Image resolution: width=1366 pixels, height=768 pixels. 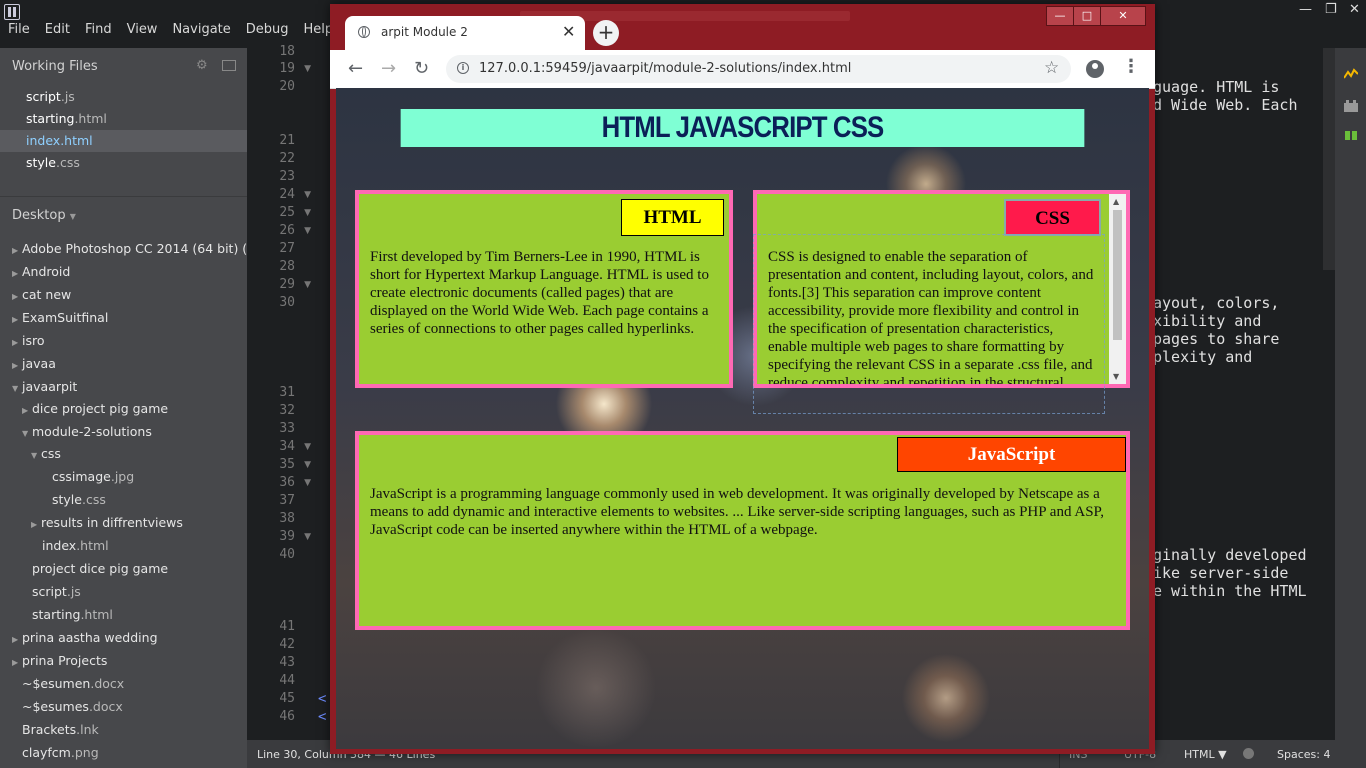 What do you see at coordinates (66, 118) in the screenshot?
I see `working-file-starting-html: starting.html` at bounding box center [66, 118].